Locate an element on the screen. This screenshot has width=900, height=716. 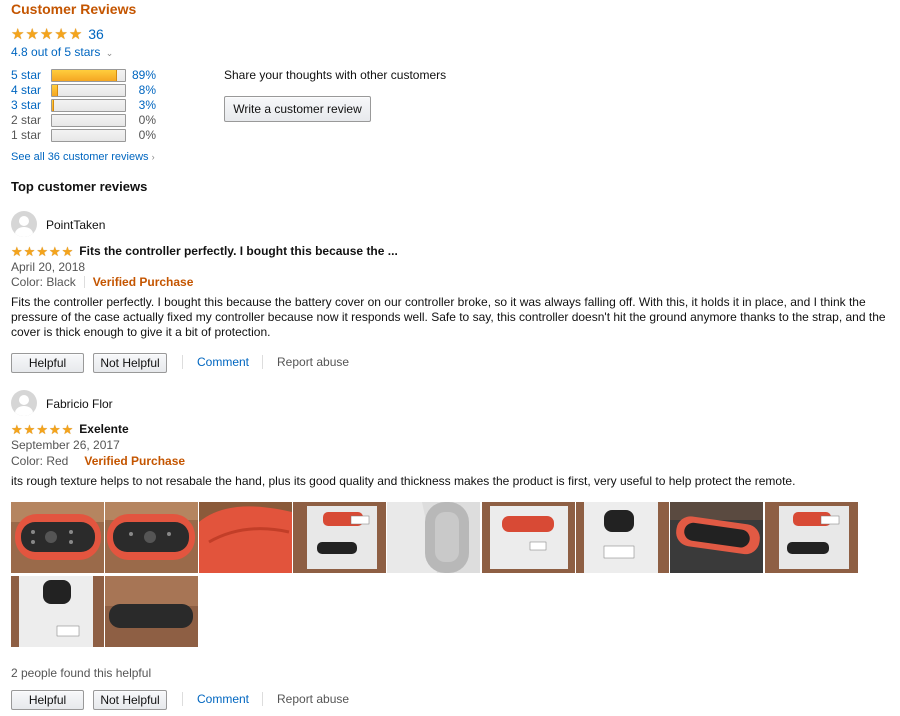
rating-text: 4.8 out of 5 stars is located at coordinates (56, 52).